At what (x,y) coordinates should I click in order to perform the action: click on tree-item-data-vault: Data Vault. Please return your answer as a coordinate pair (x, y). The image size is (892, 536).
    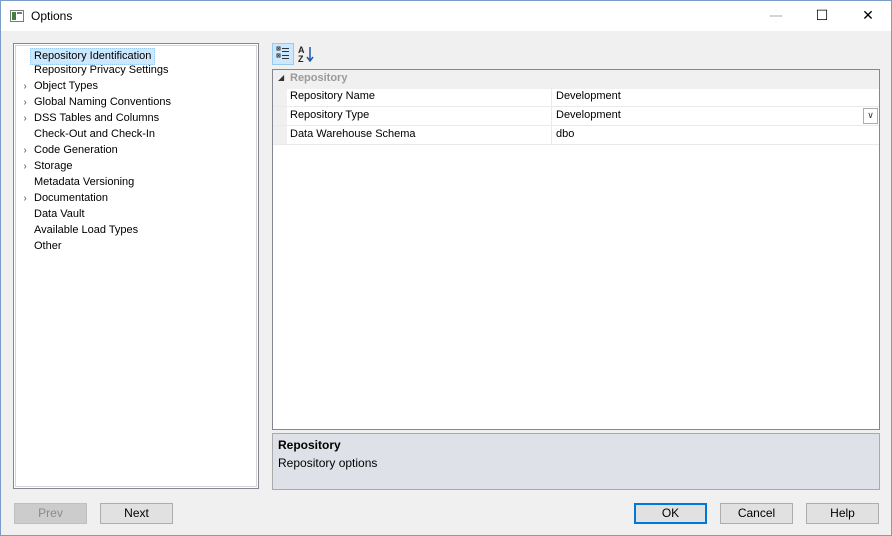
    Looking at the image, I should click on (59, 214).